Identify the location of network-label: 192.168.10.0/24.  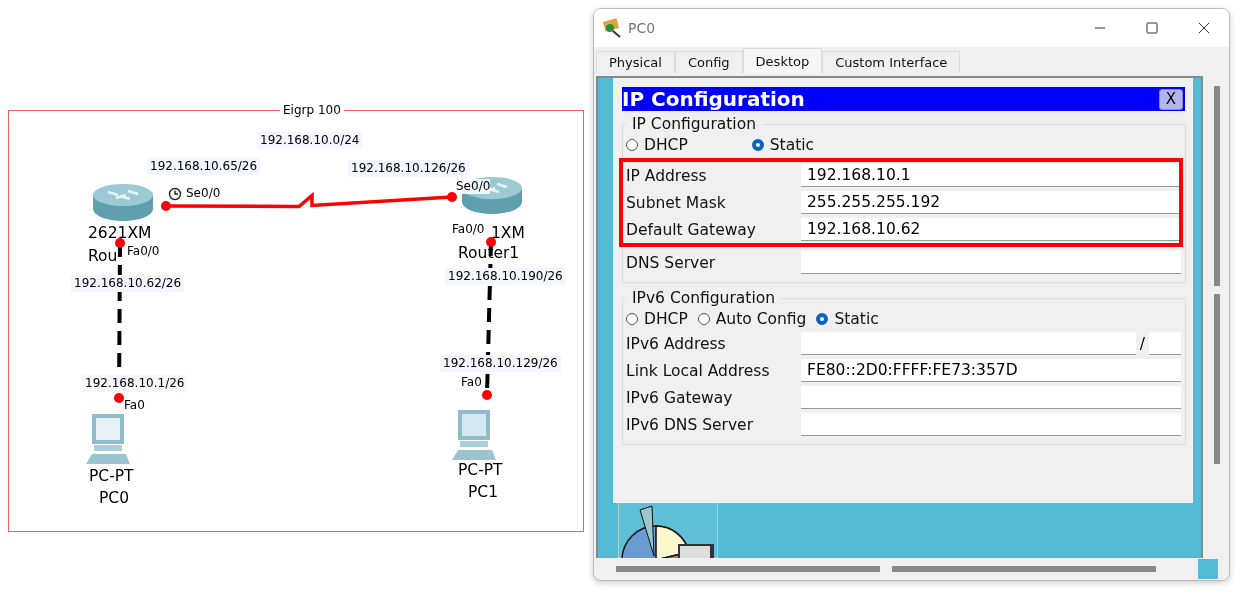
(310, 140).